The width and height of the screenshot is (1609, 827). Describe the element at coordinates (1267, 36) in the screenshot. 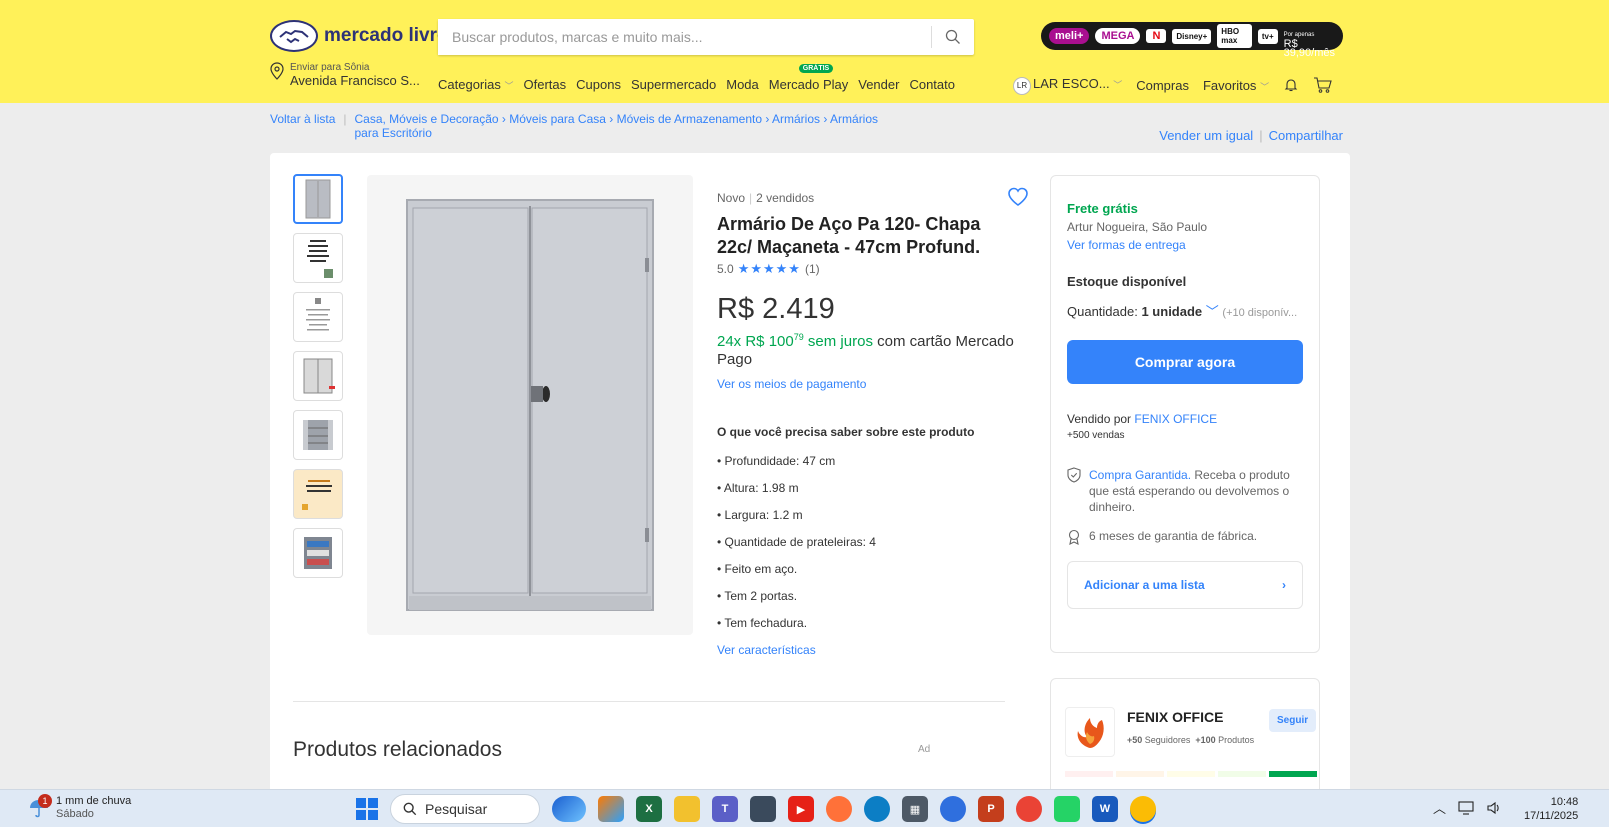

I see `appletv-logo: tv+` at that location.